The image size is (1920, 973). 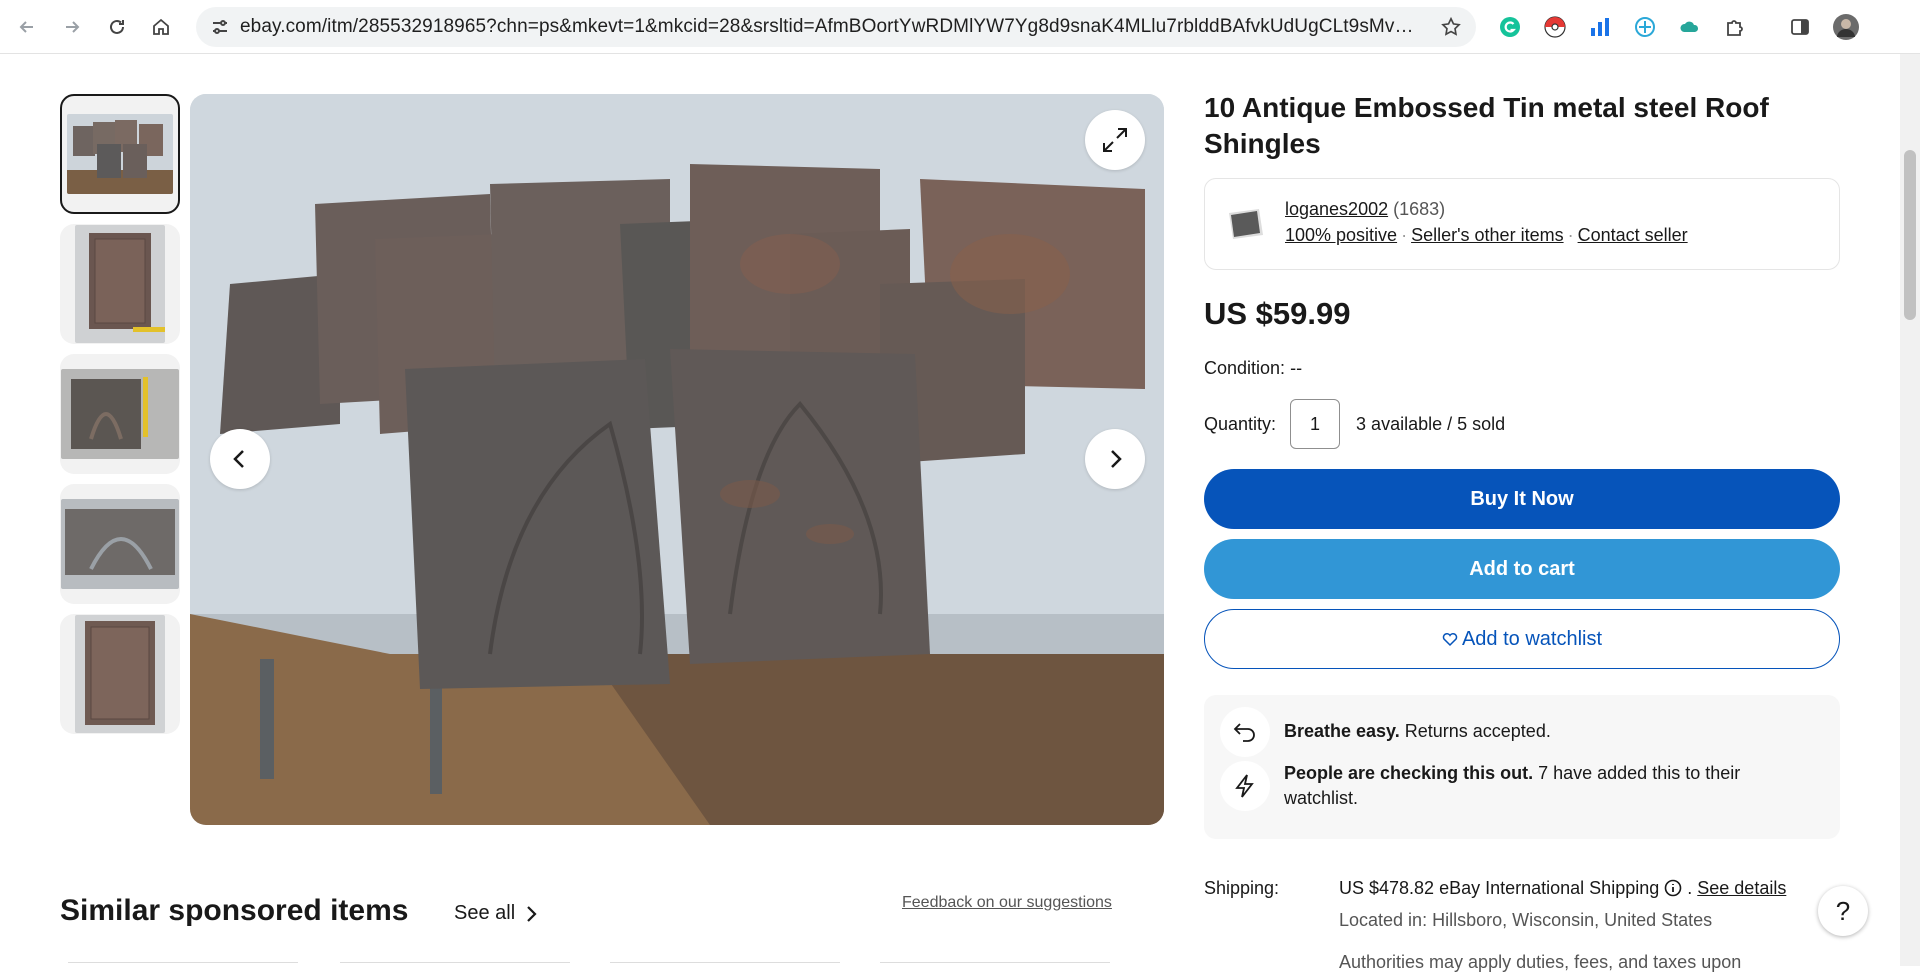 I want to click on thumbnail-list, so click(x=120, y=419).